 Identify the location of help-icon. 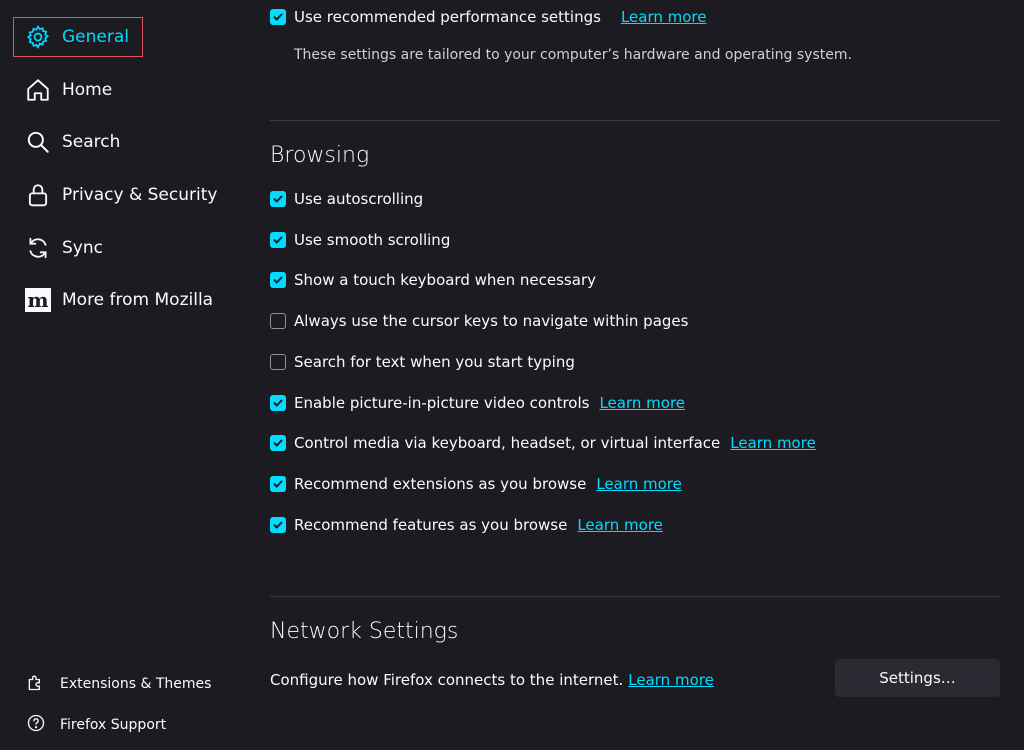
(36, 725).